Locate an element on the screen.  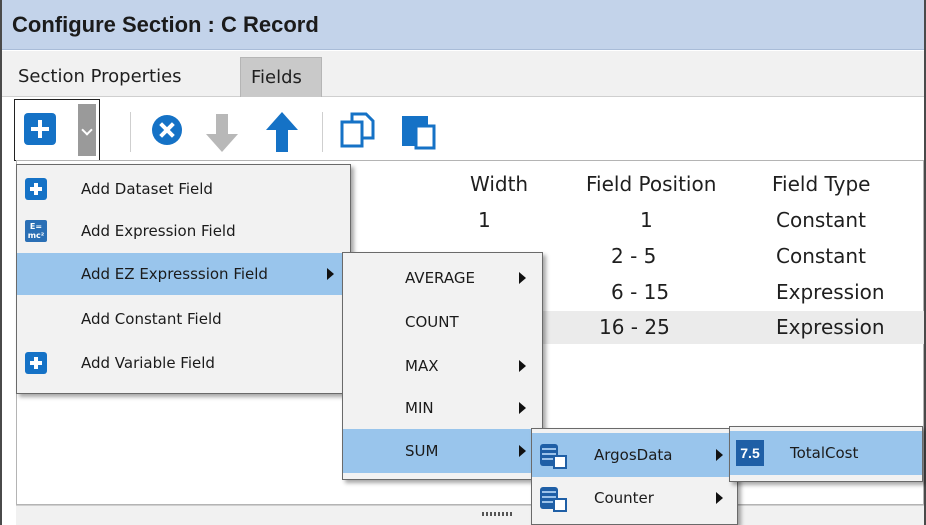
tab-section-properties: Section Properties is located at coordinates (124, 77).